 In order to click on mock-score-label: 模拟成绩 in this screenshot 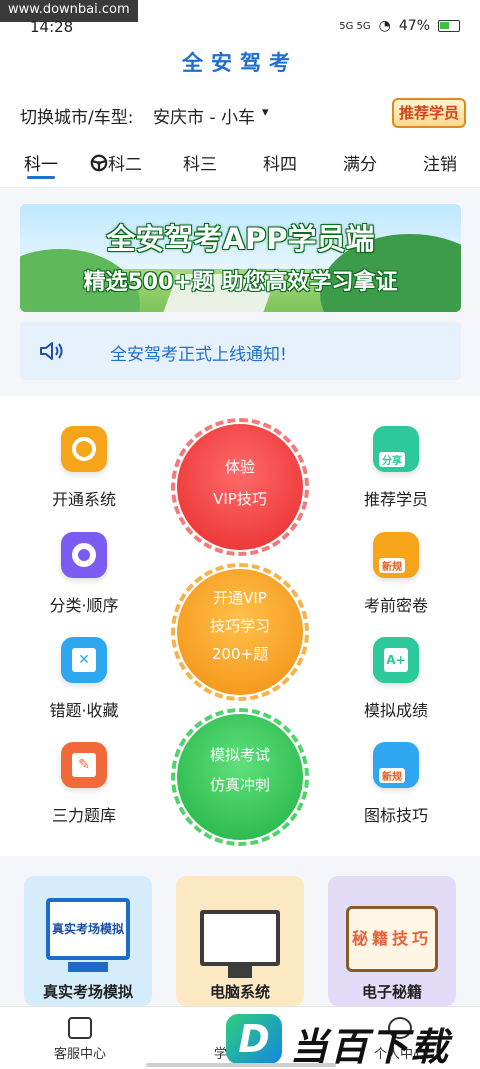, I will do `click(395, 710)`.